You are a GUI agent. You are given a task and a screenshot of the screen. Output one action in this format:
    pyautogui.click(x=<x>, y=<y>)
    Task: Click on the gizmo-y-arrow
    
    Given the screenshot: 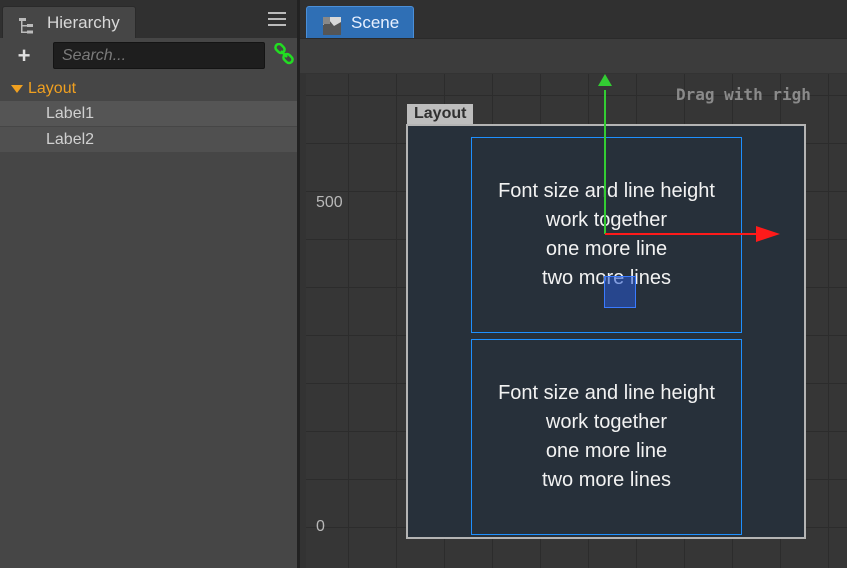 What is the action you would take?
    pyautogui.click(x=605, y=80)
    